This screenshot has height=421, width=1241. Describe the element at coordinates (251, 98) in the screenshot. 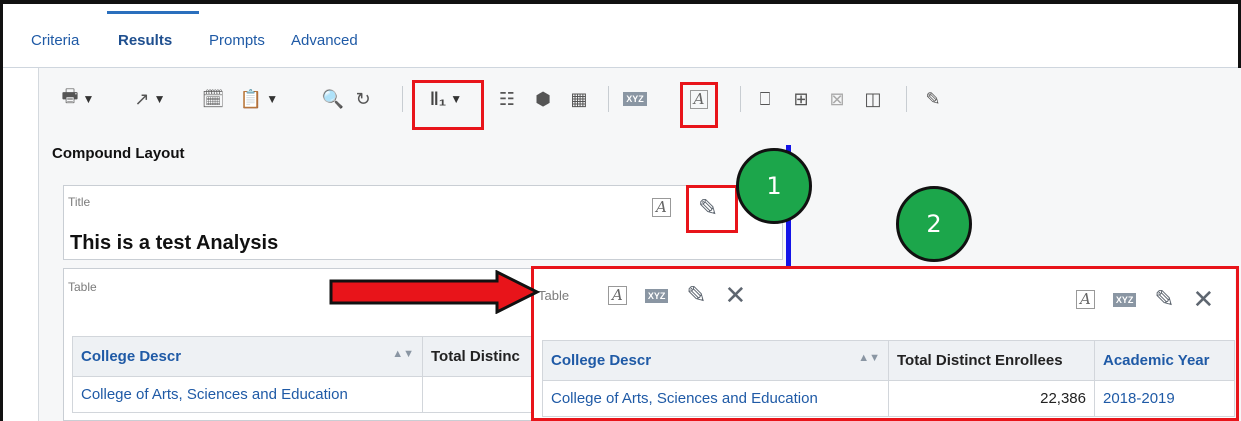

I see `copy-view-icon: 📋` at that location.